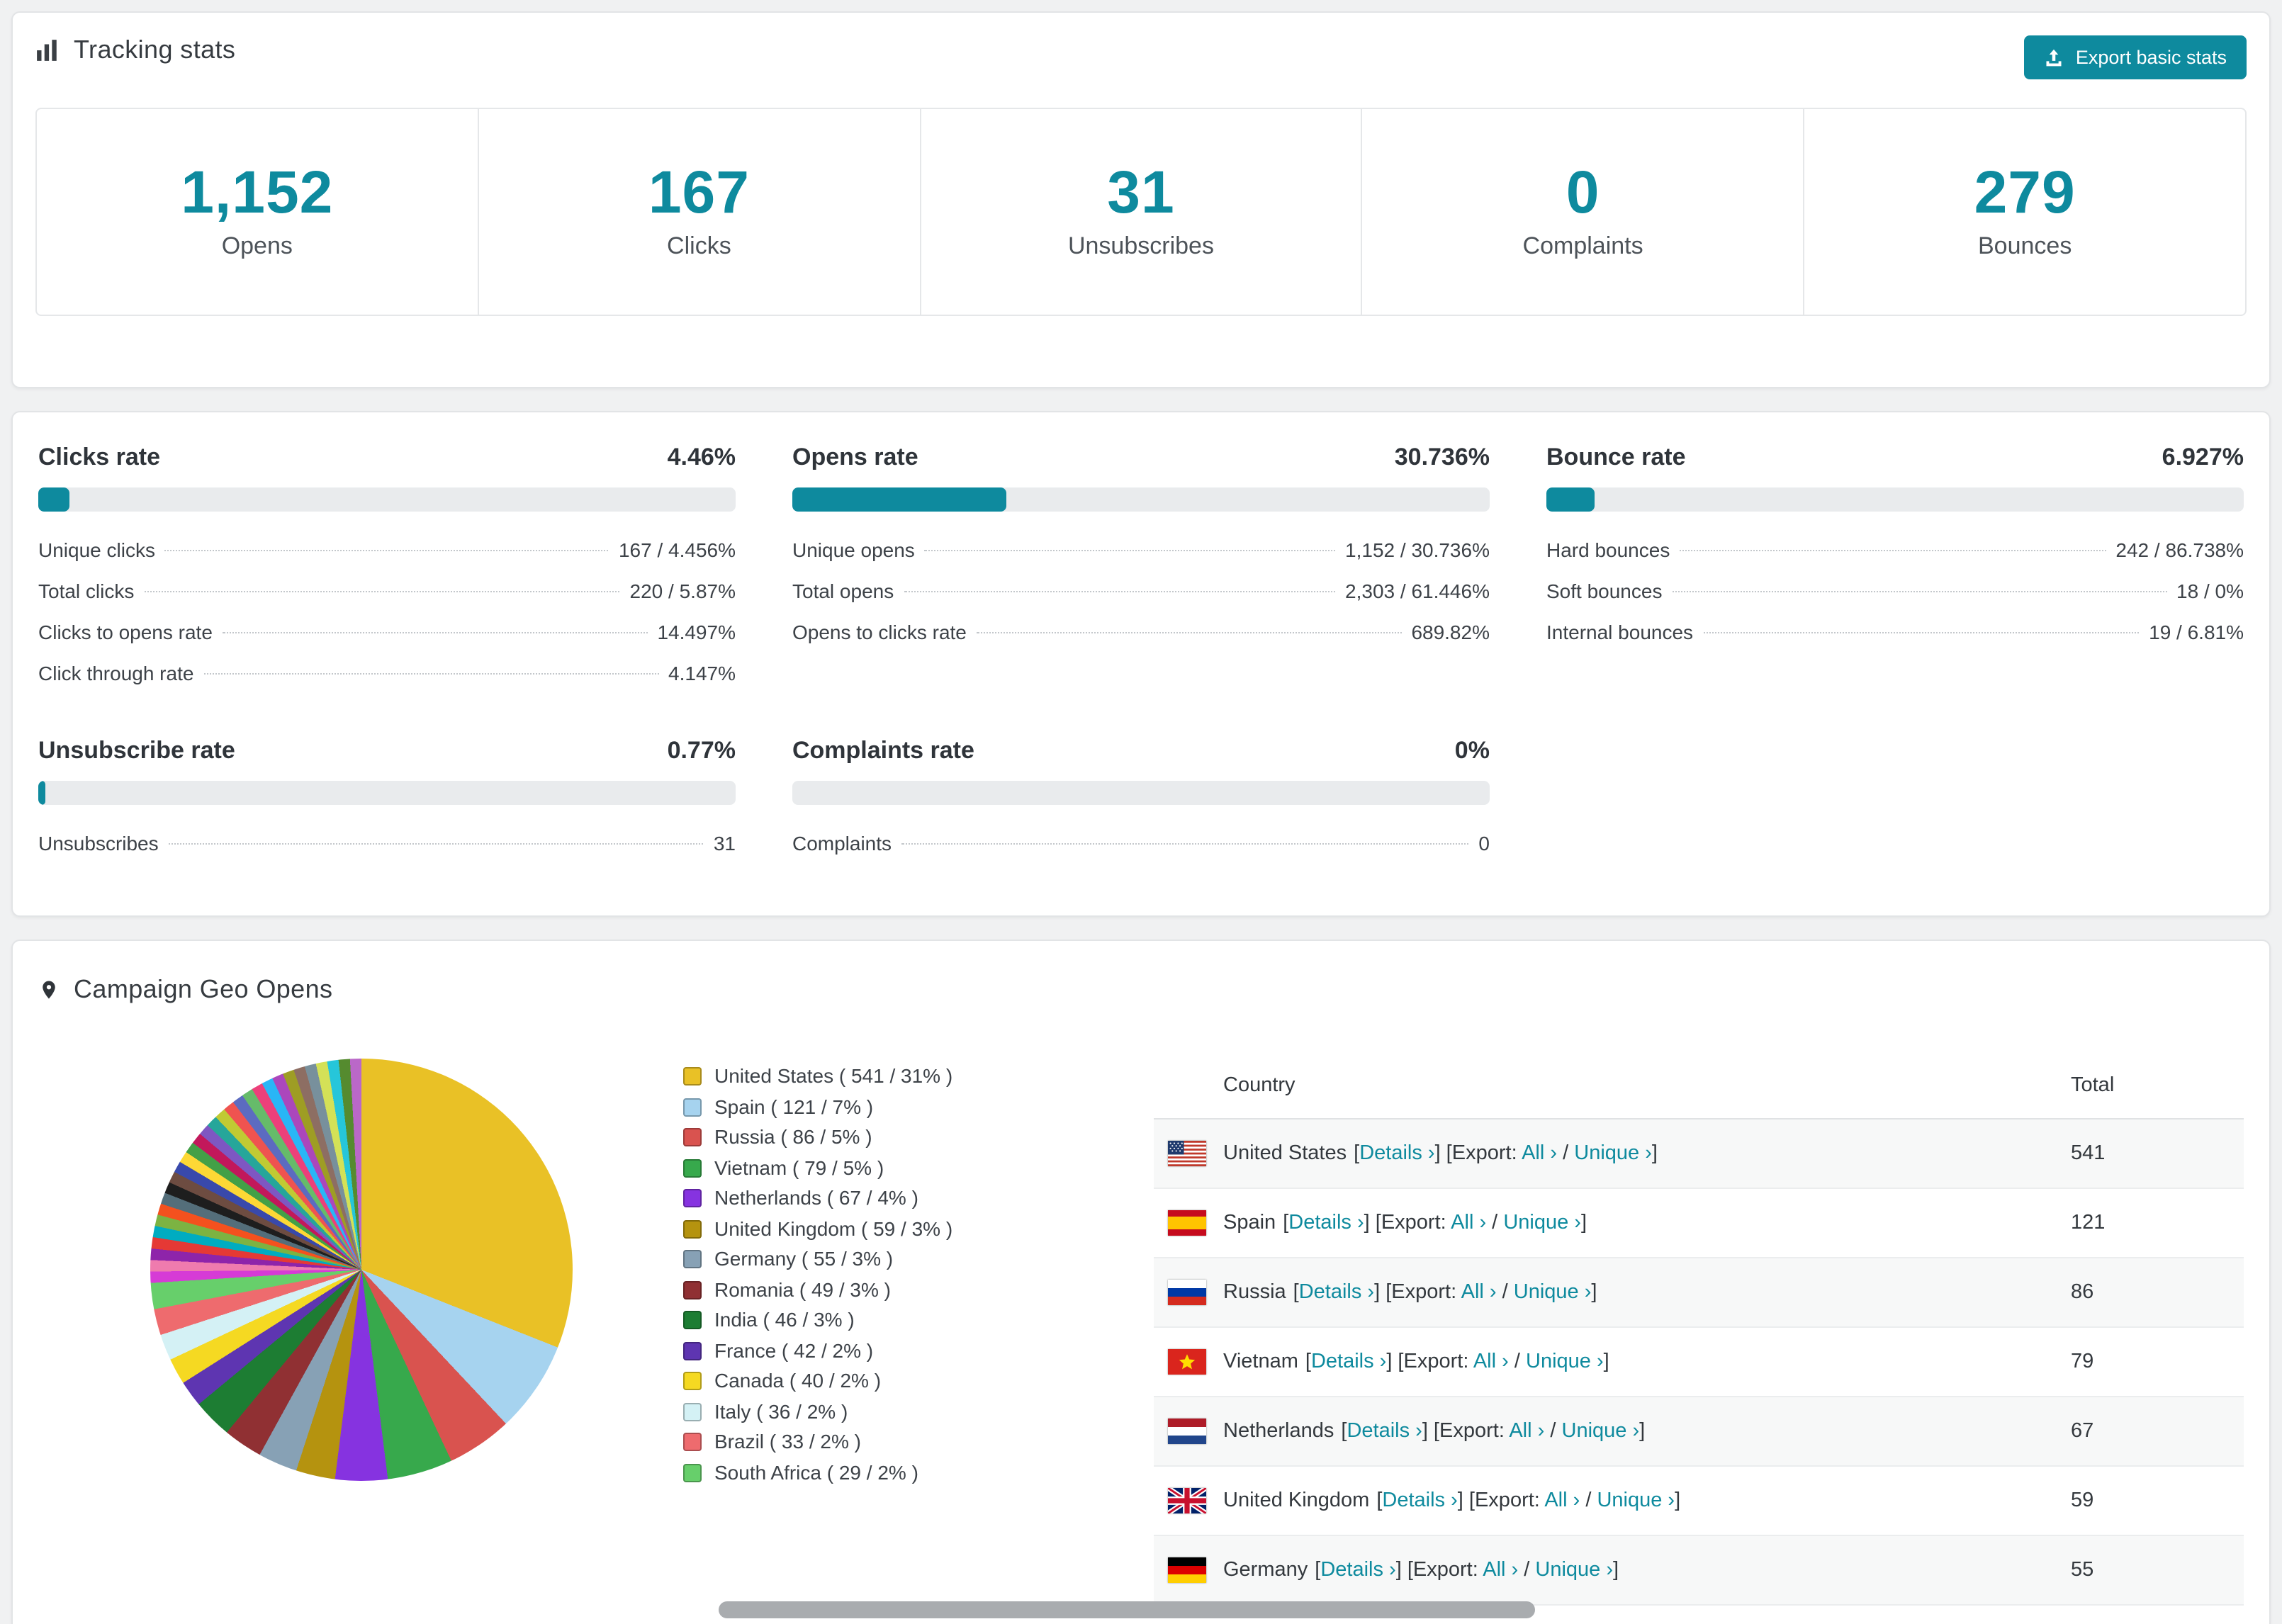 The height and width of the screenshot is (1624, 2282). Describe the element at coordinates (1141, 843) in the screenshot. I see `metric-row-complaints: Complaints 0` at that location.